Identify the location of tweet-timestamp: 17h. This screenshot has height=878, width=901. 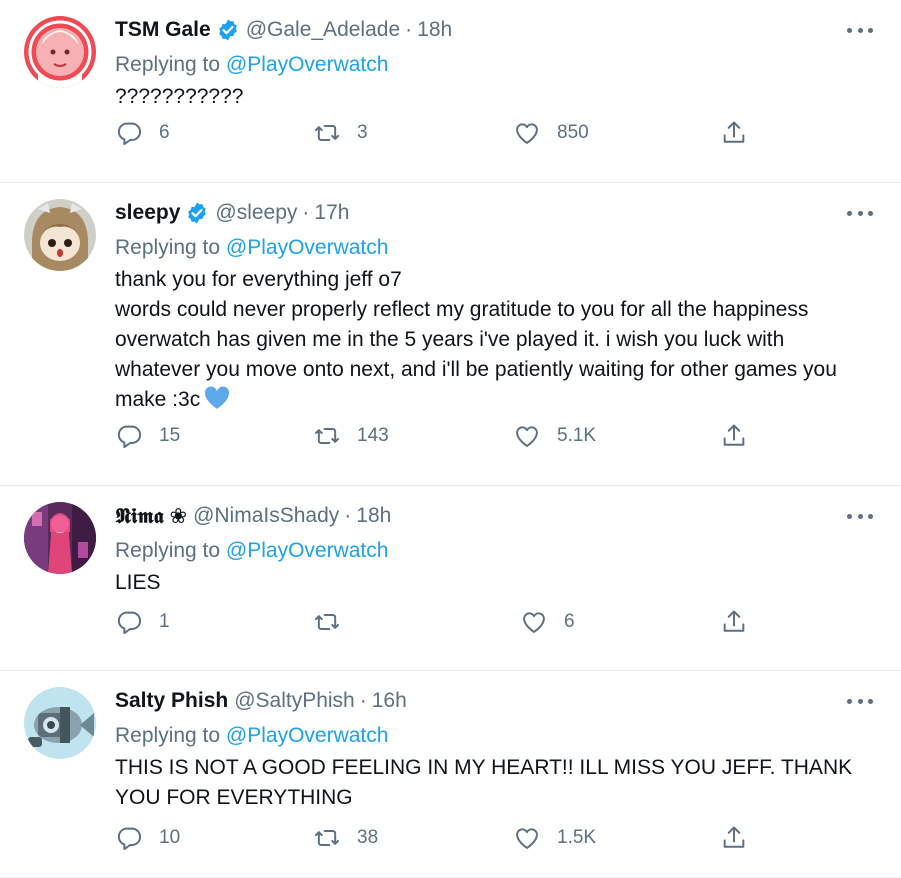
(331, 213).